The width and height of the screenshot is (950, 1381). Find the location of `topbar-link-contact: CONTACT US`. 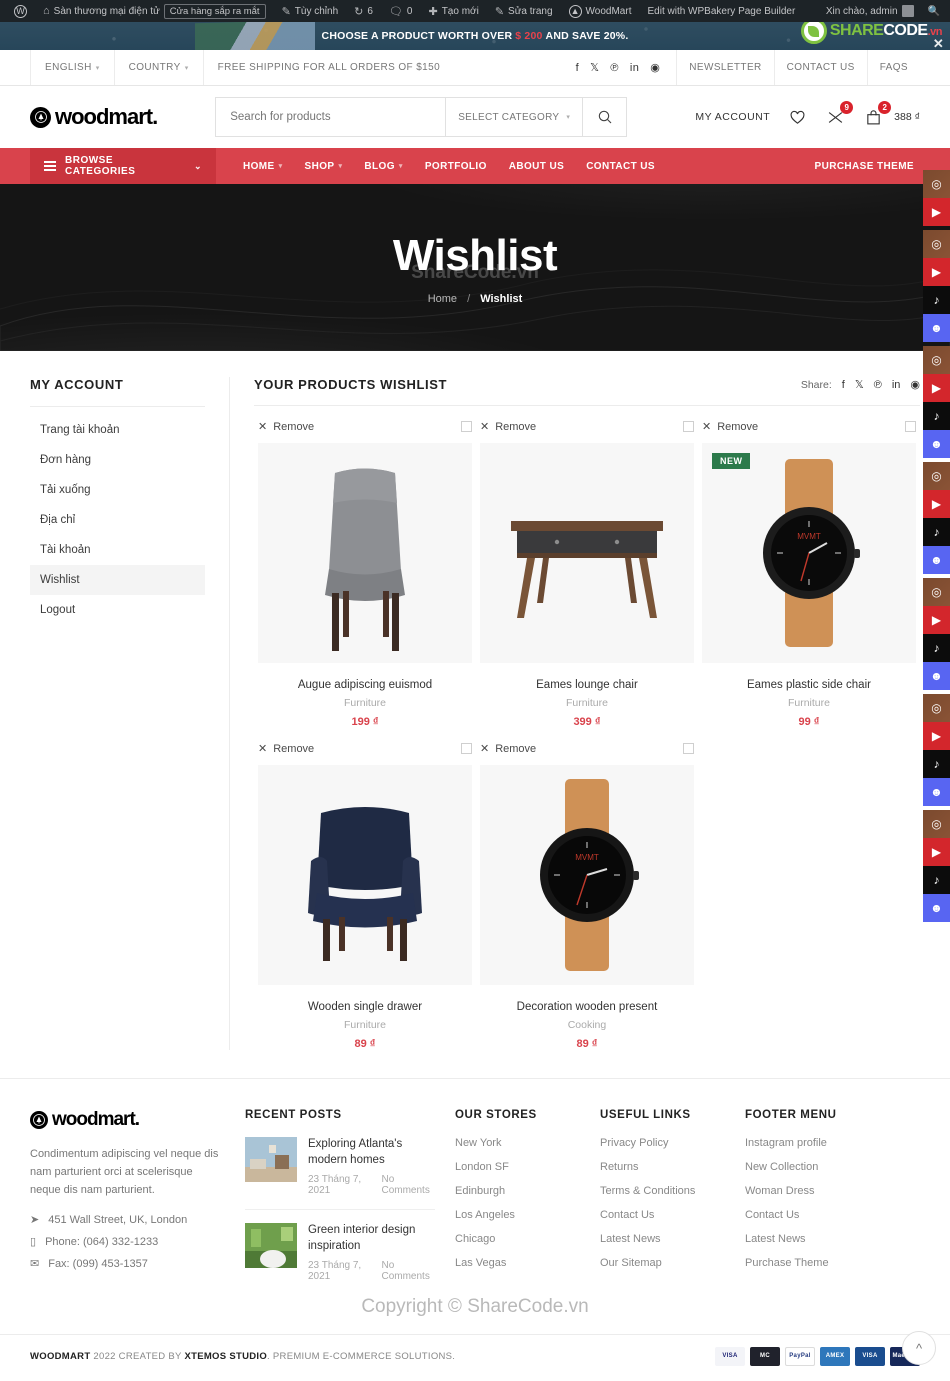

topbar-link-contact: CONTACT US is located at coordinates (820, 67).